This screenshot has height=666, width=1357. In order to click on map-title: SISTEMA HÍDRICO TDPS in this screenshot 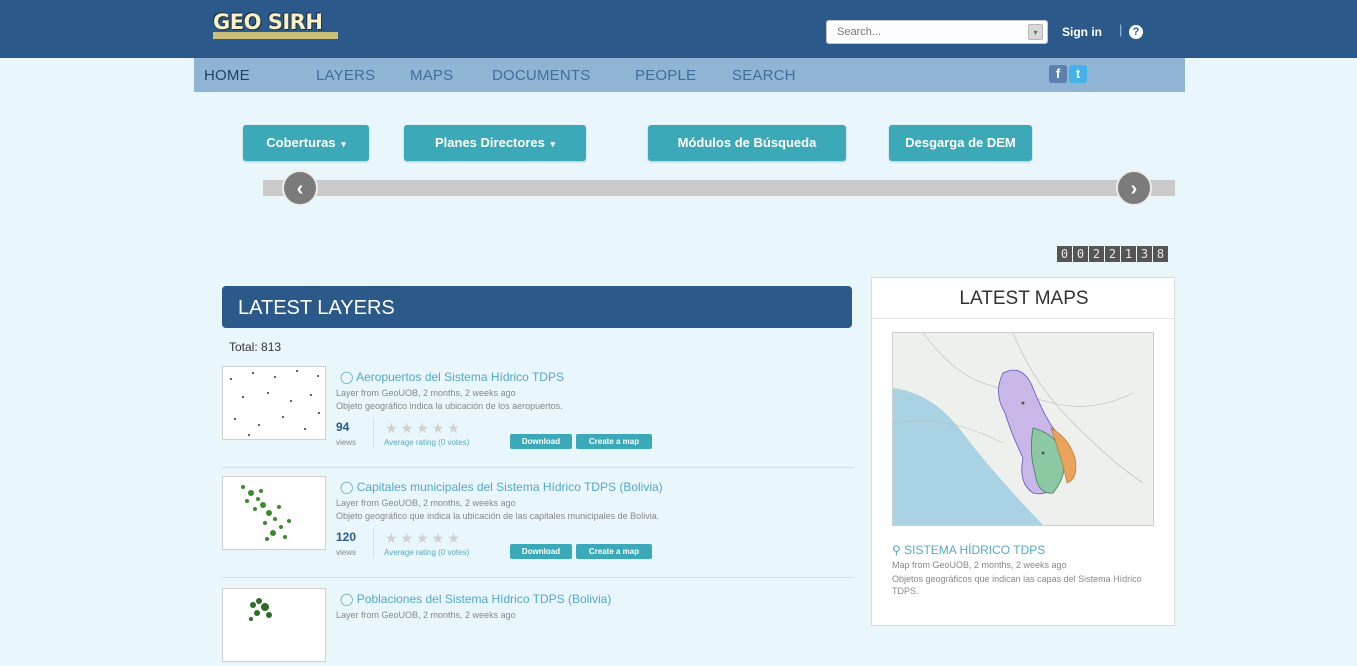, I will do `click(975, 550)`.